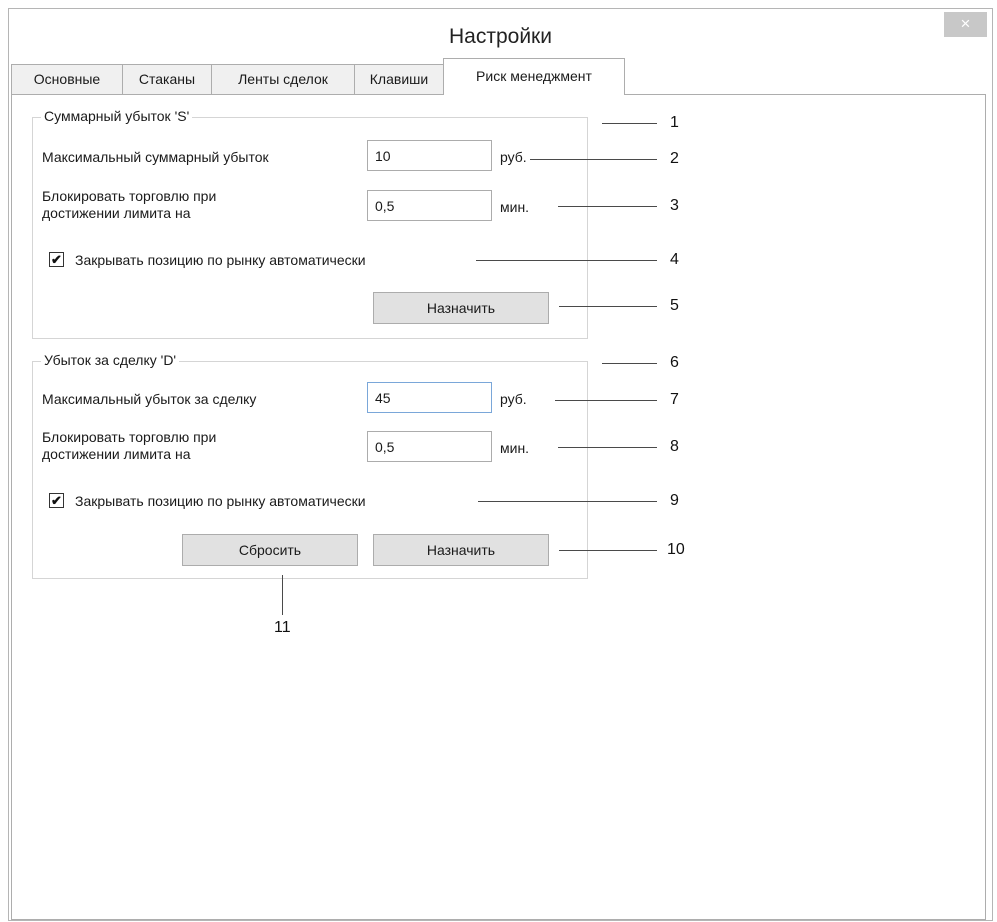 The image size is (997, 922). What do you see at coordinates (513, 399) in the screenshot?
I see `max-trade-loss-unit: руб.` at bounding box center [513, 399].